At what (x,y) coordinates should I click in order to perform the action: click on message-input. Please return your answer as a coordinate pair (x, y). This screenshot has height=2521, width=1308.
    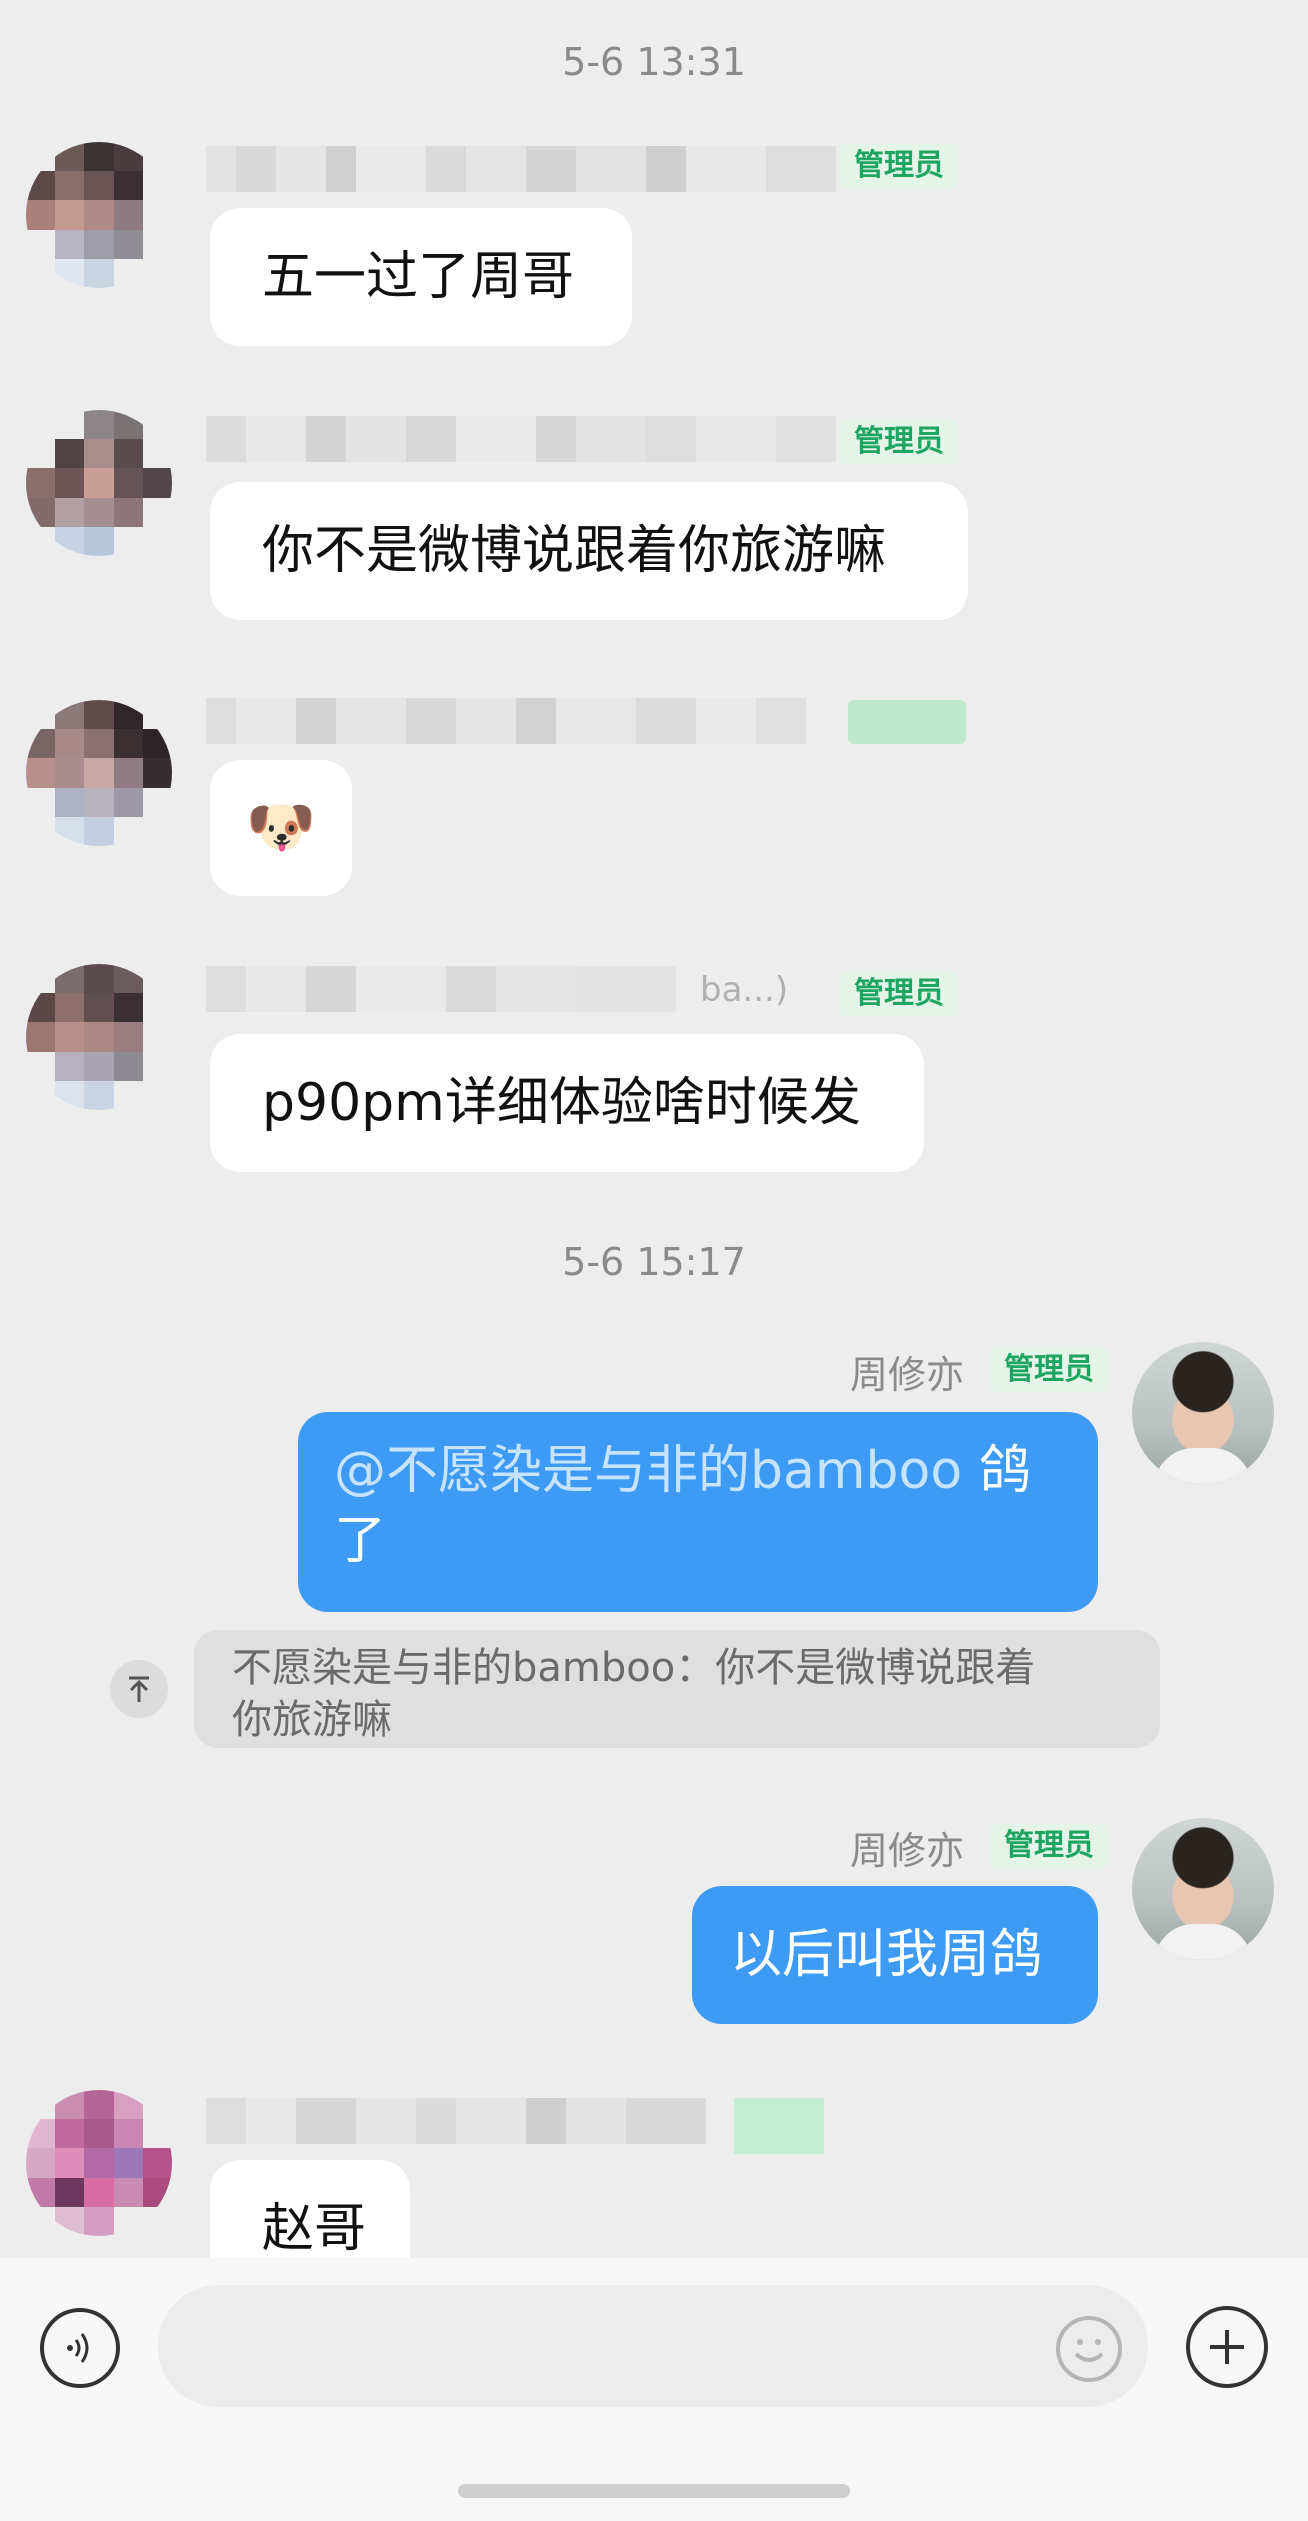
    Looking at the image, I should click on (653, 2346).